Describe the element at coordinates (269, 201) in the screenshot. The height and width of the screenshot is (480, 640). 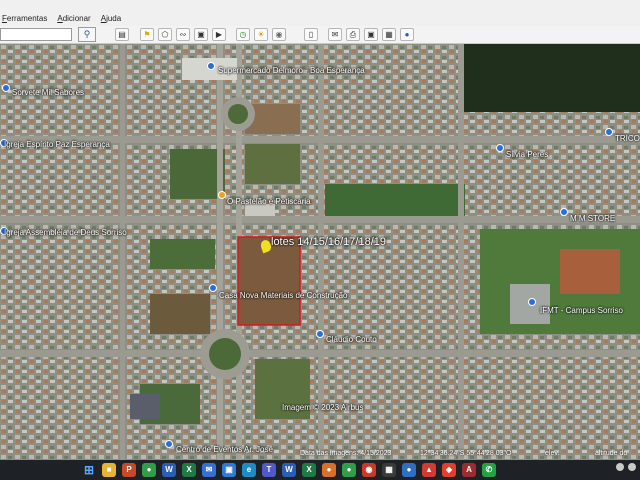
I see `place-label: O Pastelão e Petiscaria` at that location.